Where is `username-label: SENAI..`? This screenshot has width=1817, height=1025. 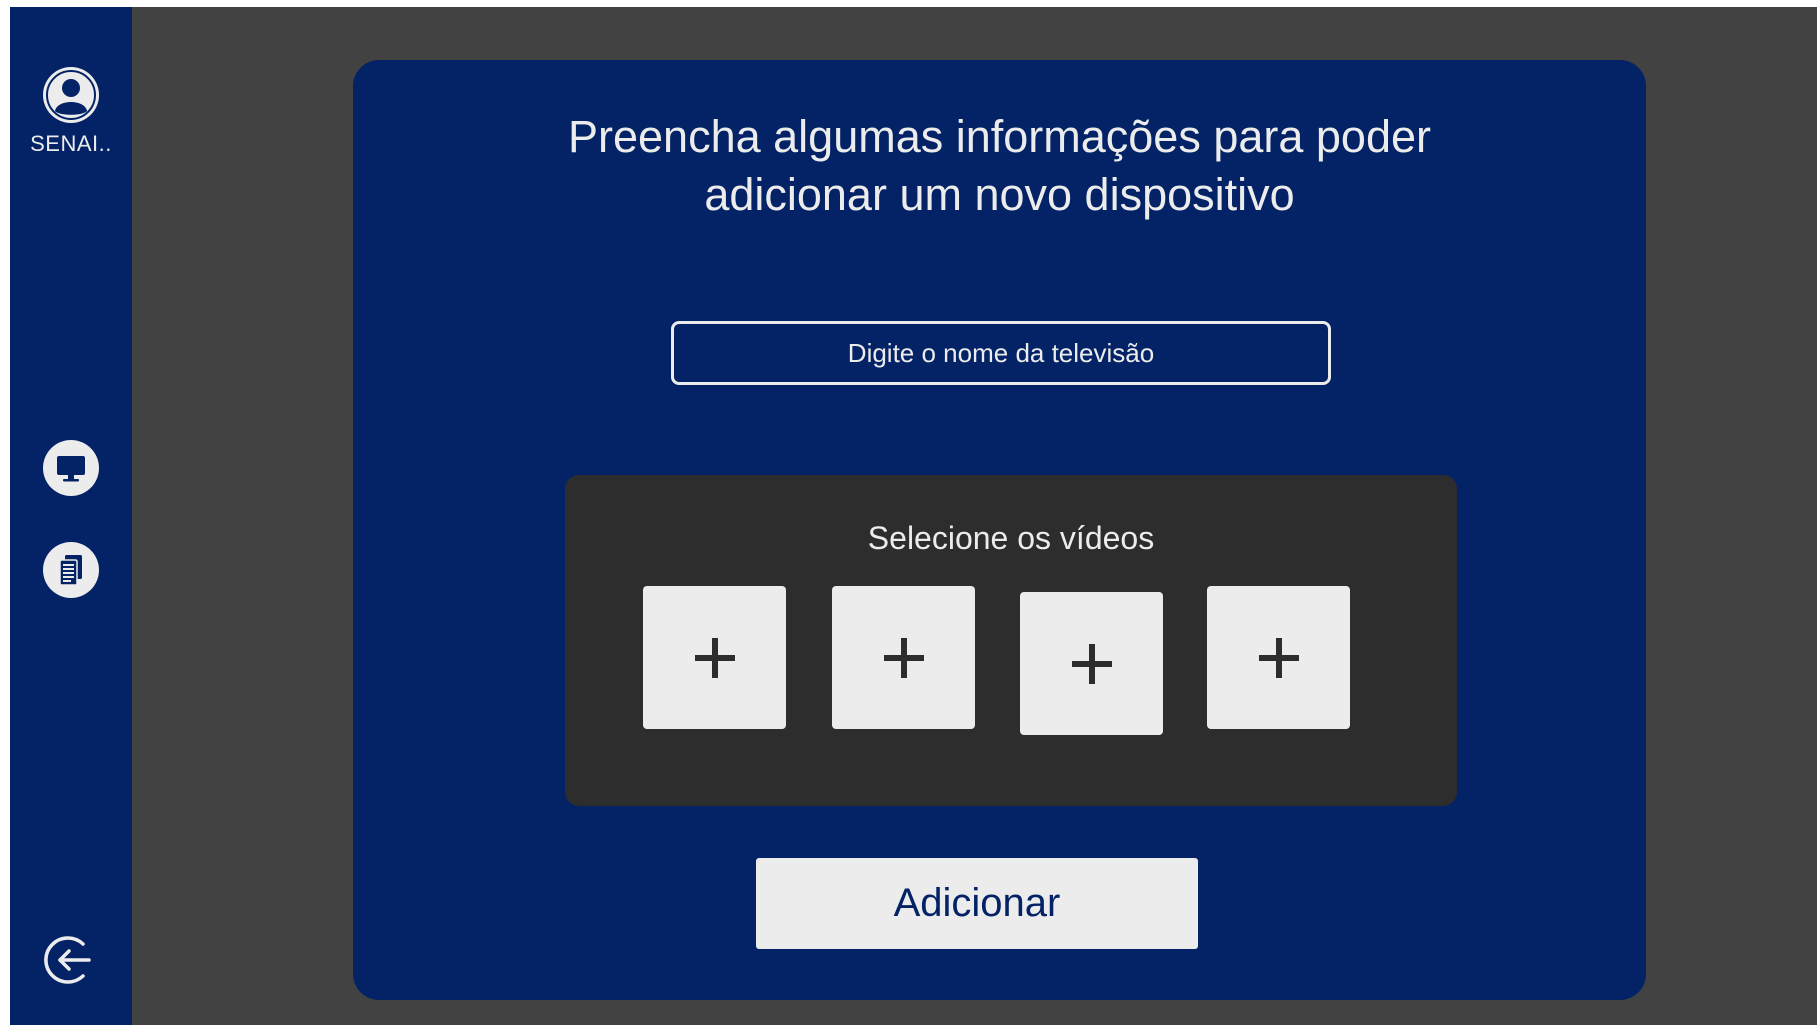 username-label: SENAI.. is located at coordinates (71, 143).